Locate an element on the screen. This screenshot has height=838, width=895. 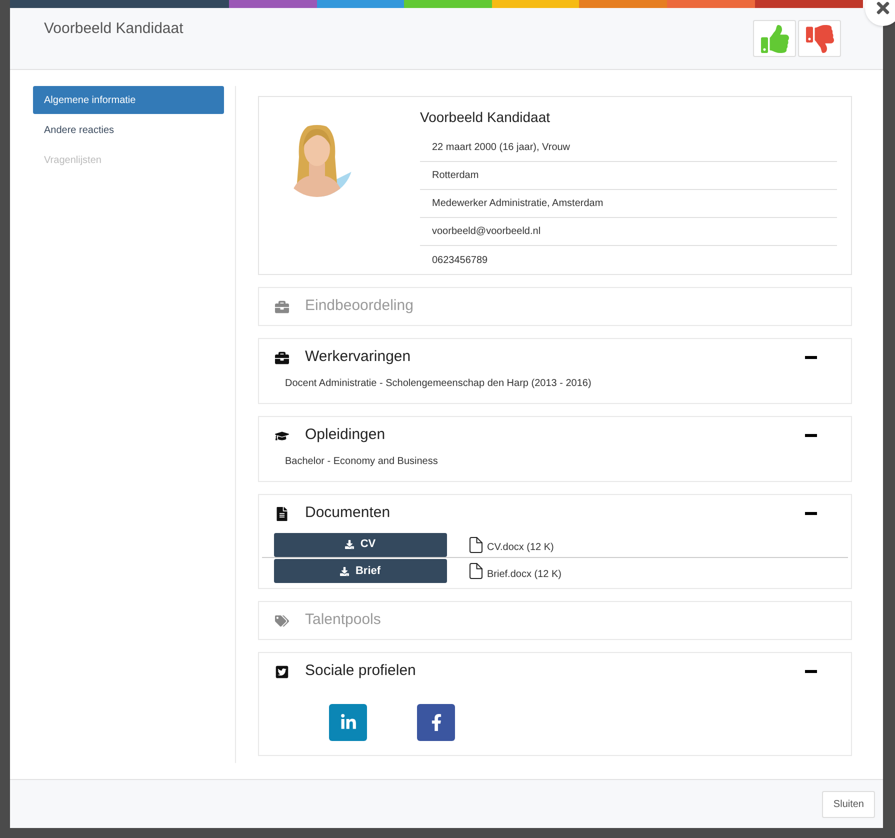
file-name: CV.docx (12 K) is located at coordinates (520, 547).